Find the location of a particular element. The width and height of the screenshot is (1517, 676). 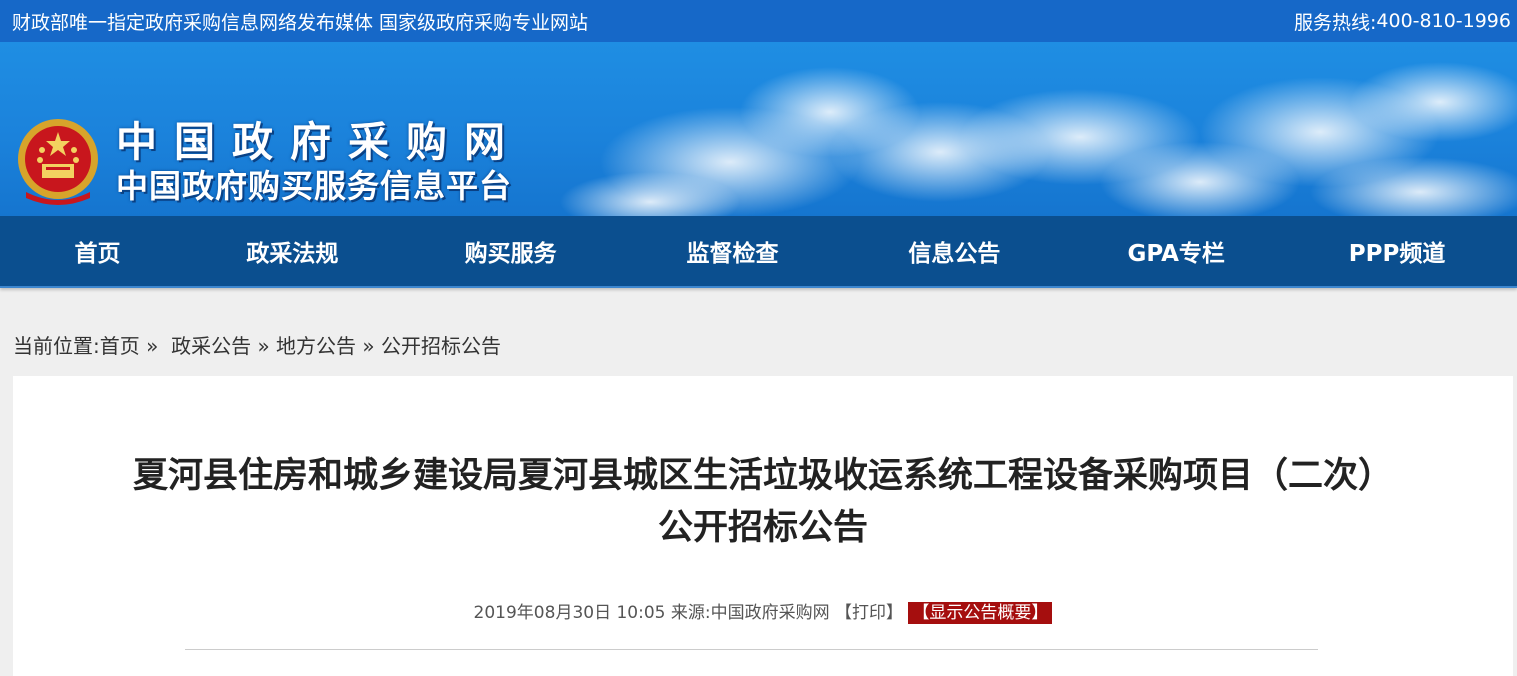

nav-item-gpa: GPA专栏 is located at coordinates (1176, 251).